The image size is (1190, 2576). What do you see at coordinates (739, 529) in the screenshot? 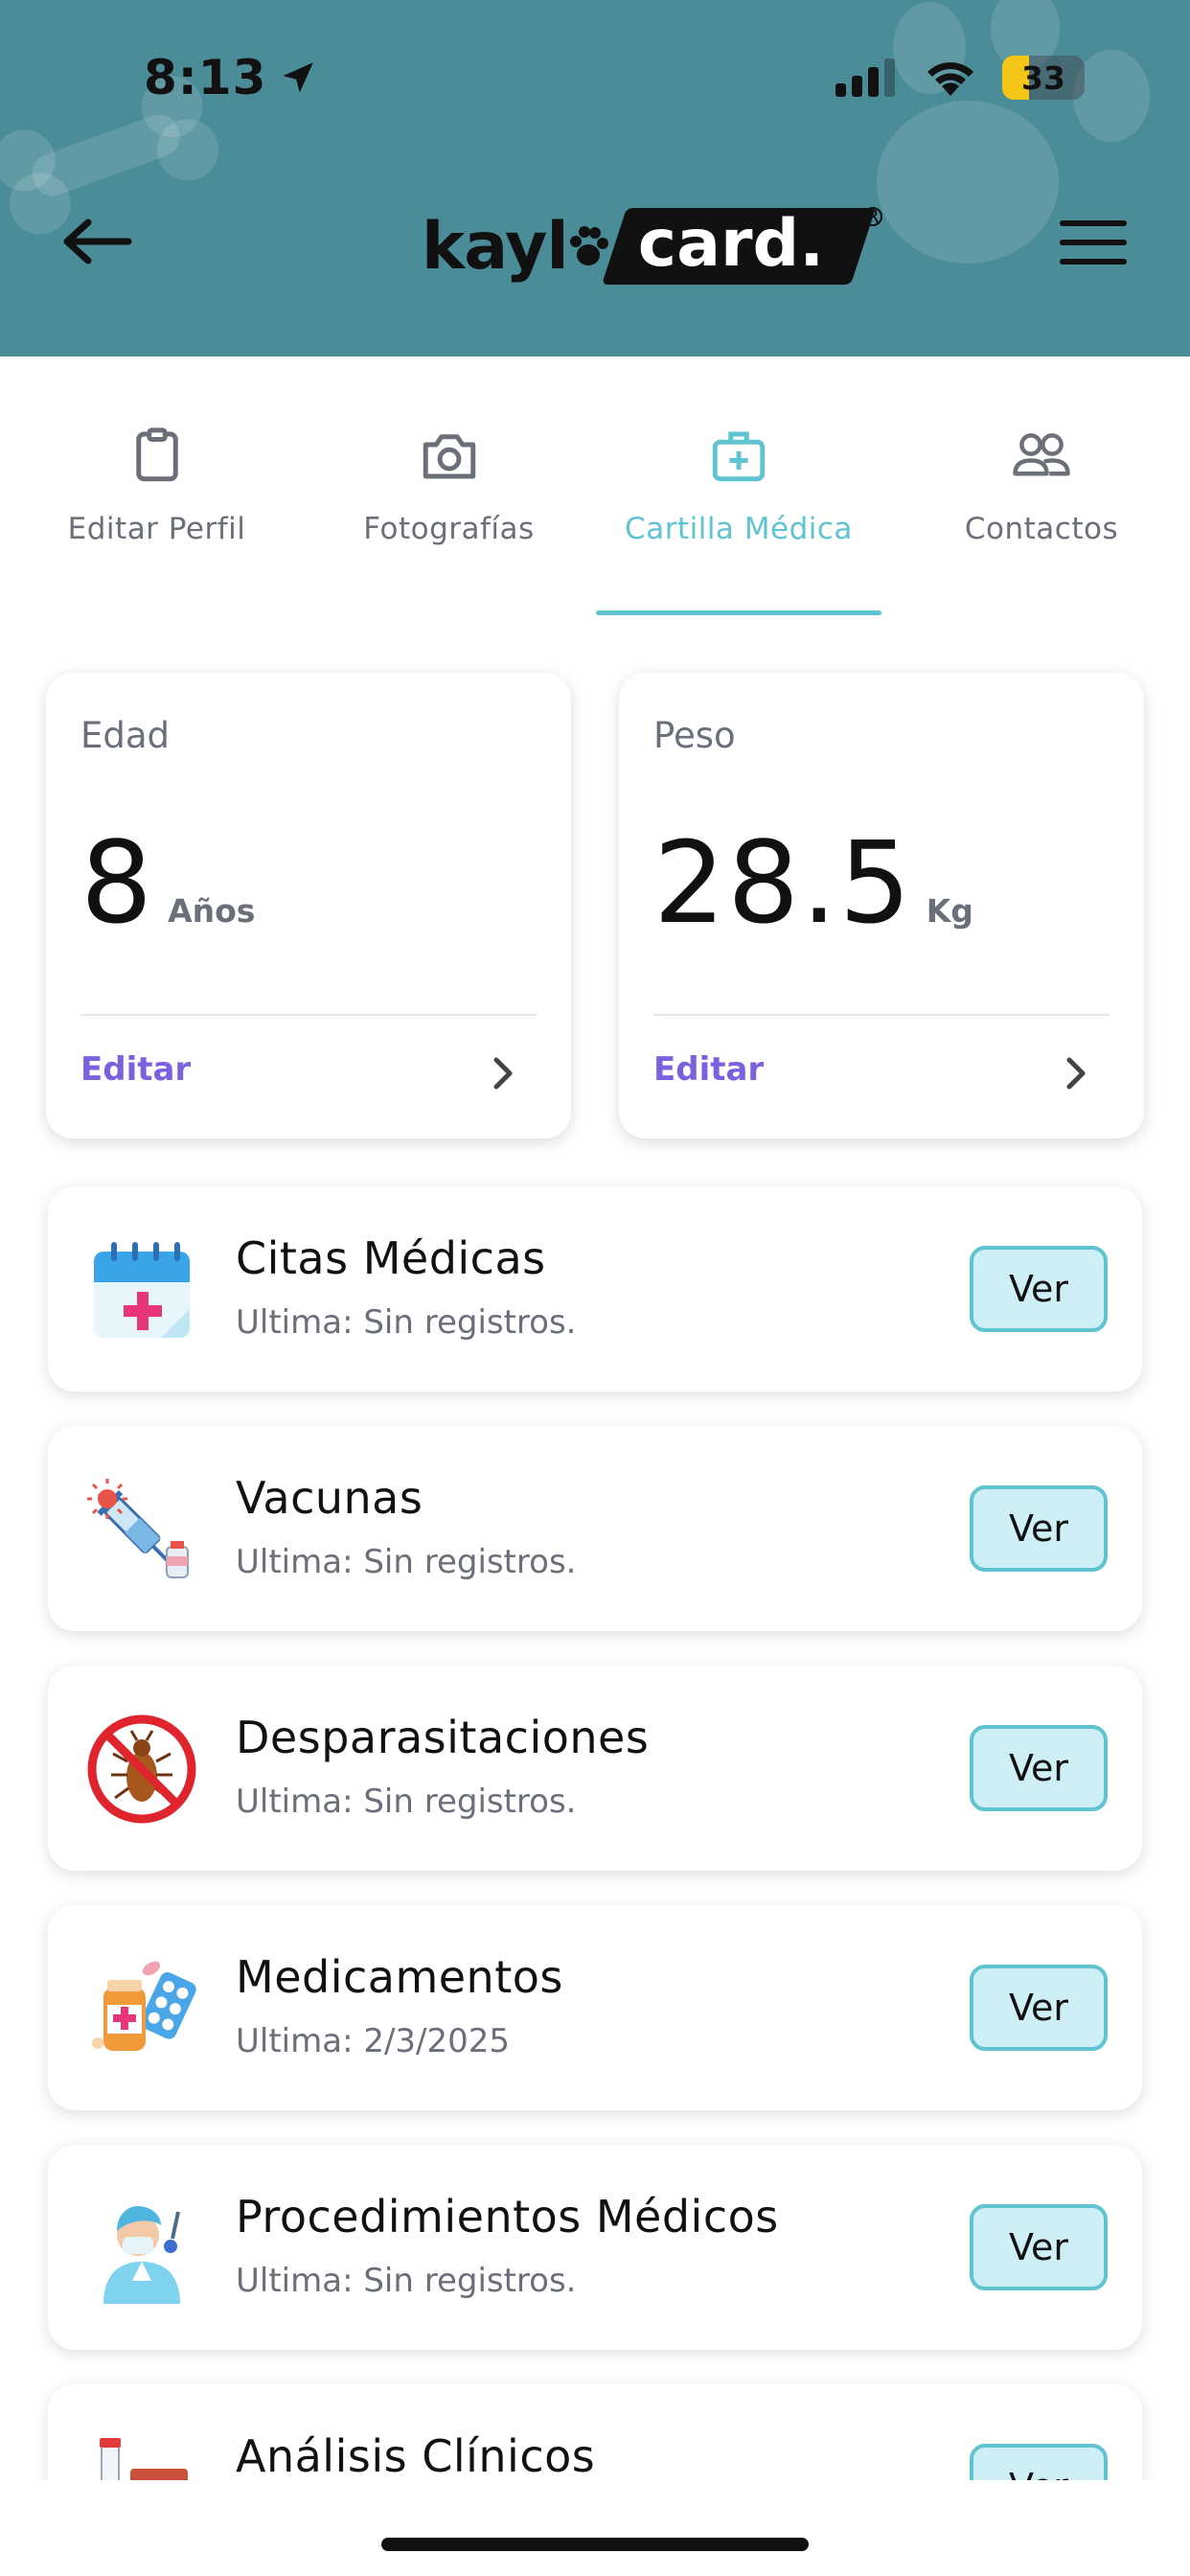
I see `tab-label: Cartilla Médica` at bounding box center [739, 529].